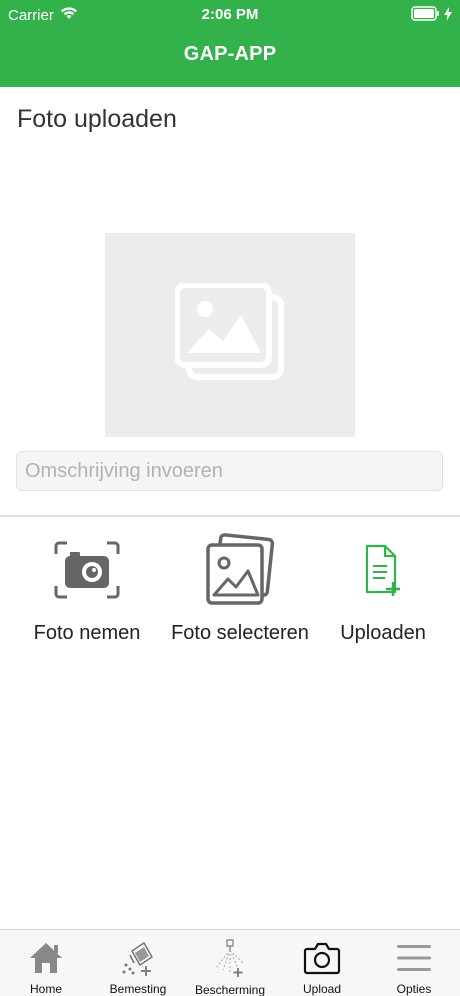 The height and width of the screenshot is (996, 460). Describe the element at coordinates (138, 957) in the screenshot. I see `fertilizer-icon` at that location.